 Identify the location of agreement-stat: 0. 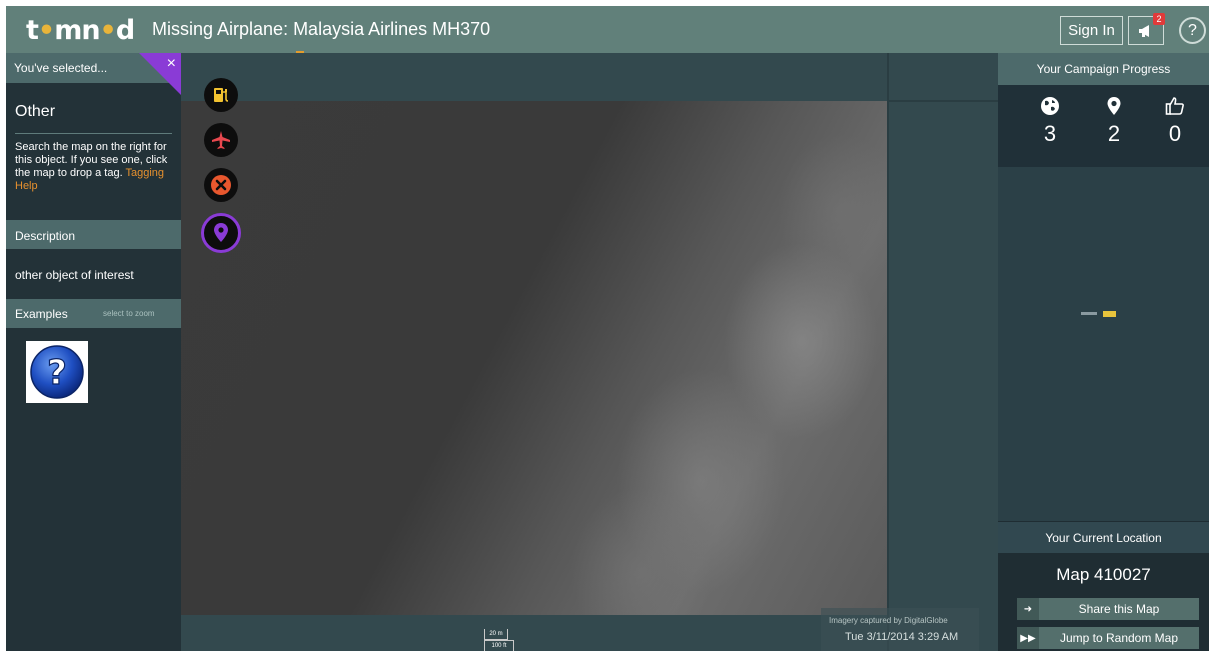
(1175, 121).